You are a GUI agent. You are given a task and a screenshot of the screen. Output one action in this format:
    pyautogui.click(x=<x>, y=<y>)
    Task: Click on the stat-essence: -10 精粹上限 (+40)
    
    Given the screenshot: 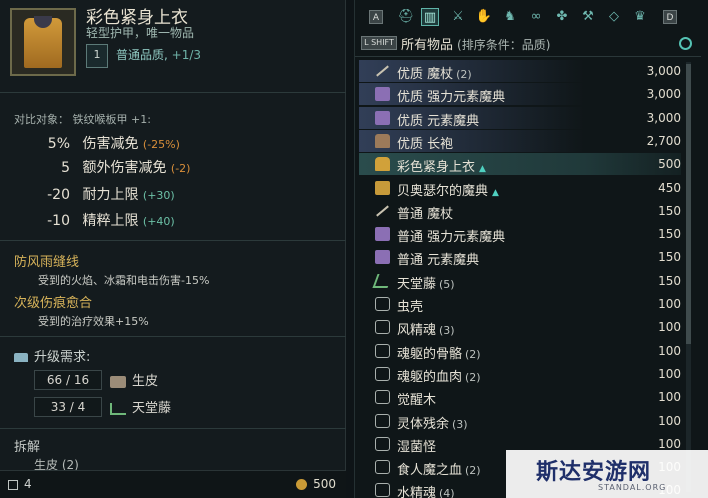 What is the action you would take?
    pyautogui.click(x=111, y=221)
    